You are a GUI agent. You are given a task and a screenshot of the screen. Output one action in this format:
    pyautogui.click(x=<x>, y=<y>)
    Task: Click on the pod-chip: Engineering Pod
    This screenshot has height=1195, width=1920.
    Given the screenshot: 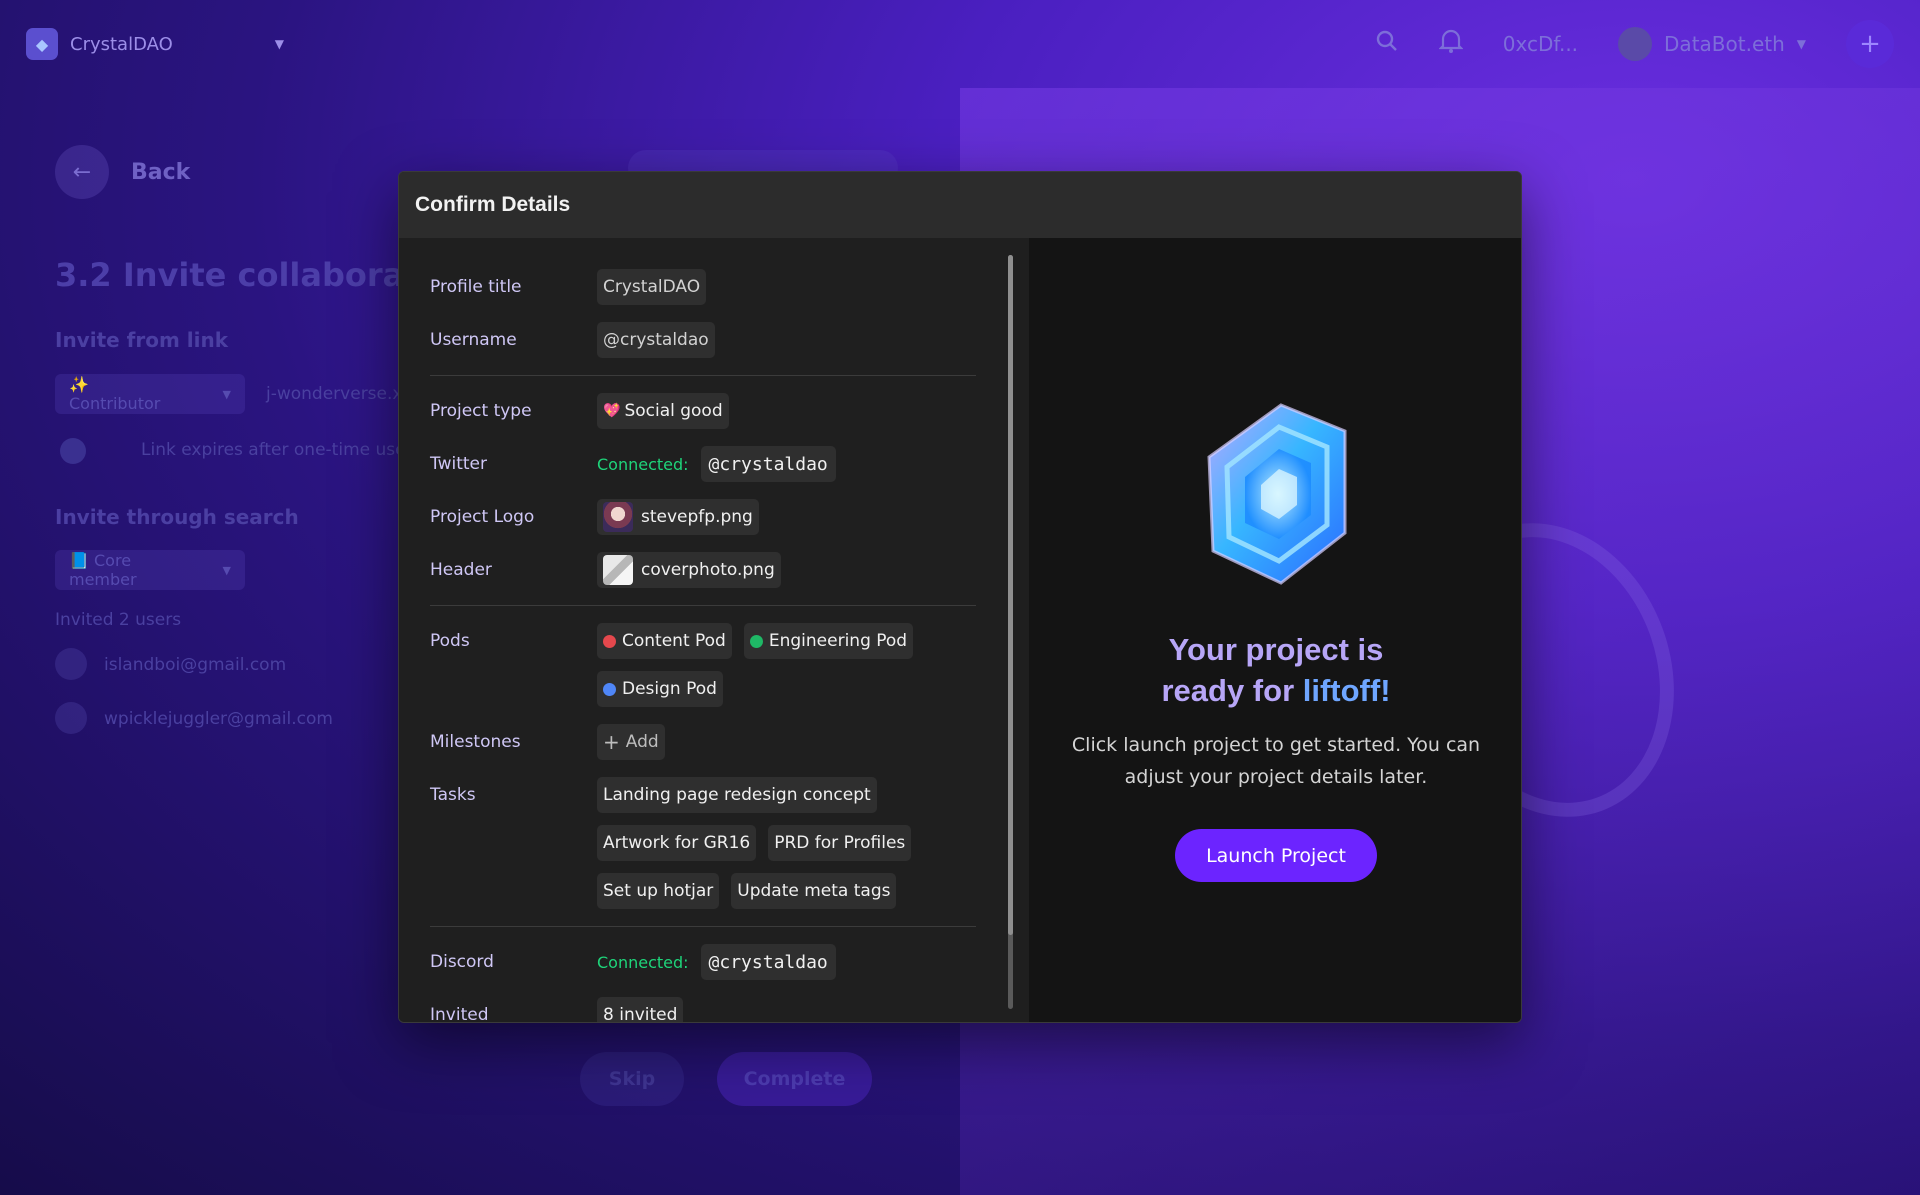 What is the action you would take?
    pyautogui.click(x=828, y=641)
    